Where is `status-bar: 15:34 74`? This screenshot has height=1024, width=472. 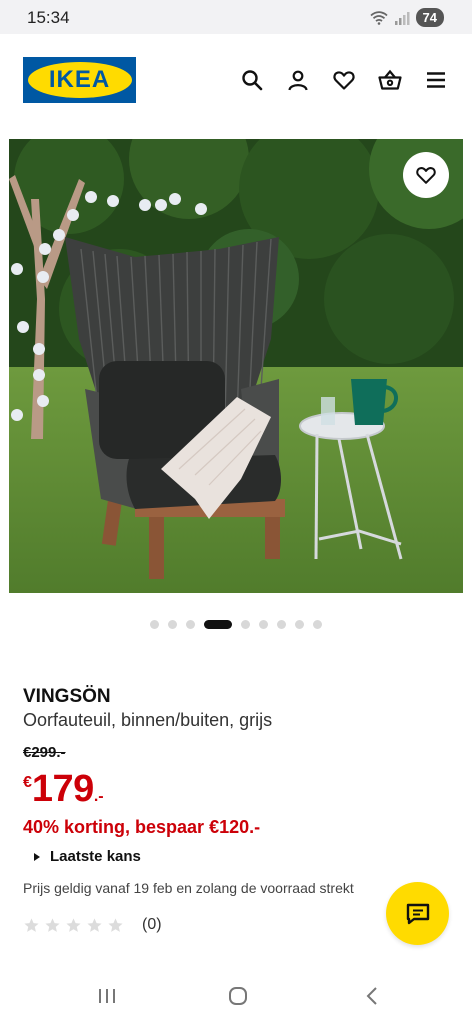 status-bar: 15:34 74 is located at coordinates (236, 17).